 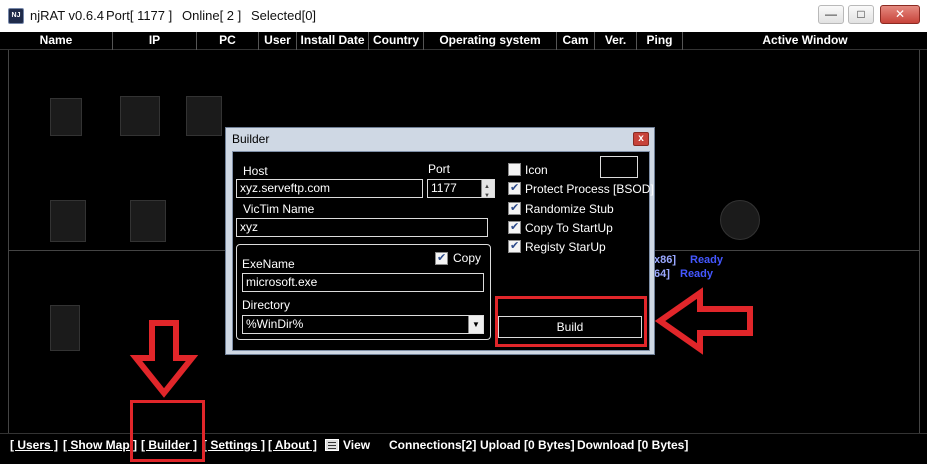 What do you see at coordinates (139, 15) in the screenshot?
I see `port-status: Port[ 1177 ]` at bounding box center [139, 15].